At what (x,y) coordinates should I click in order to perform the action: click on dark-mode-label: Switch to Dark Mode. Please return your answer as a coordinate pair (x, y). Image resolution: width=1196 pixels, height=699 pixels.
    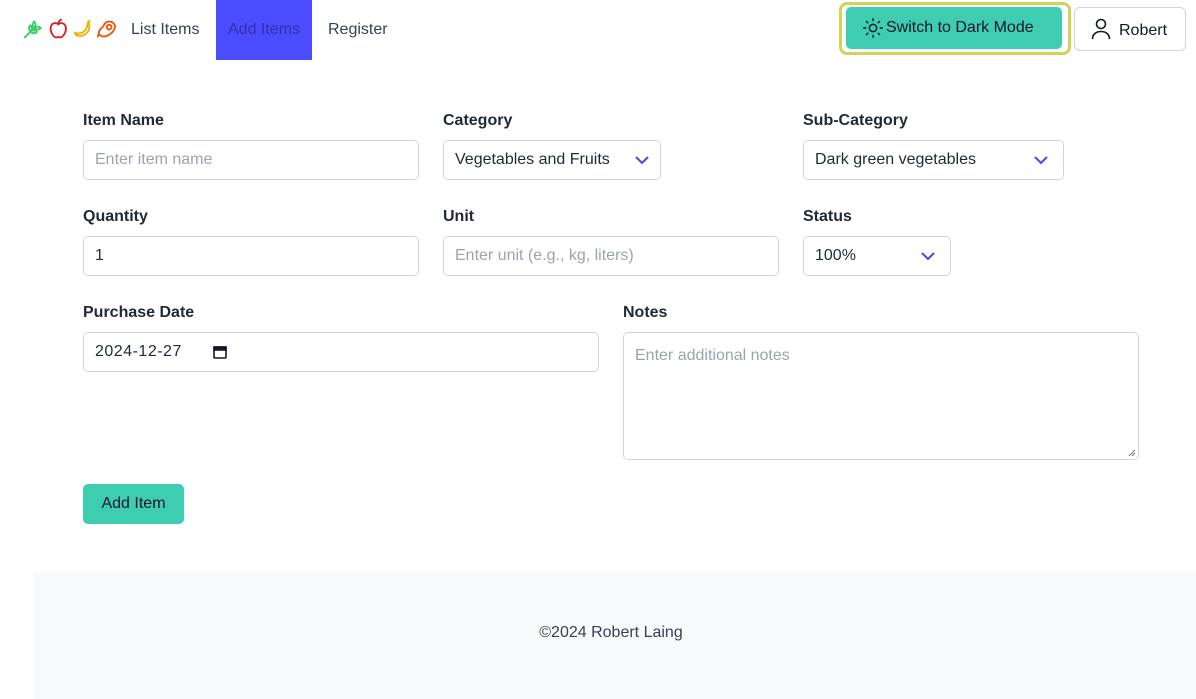
    Looking at the image, I should click on (960, 27).